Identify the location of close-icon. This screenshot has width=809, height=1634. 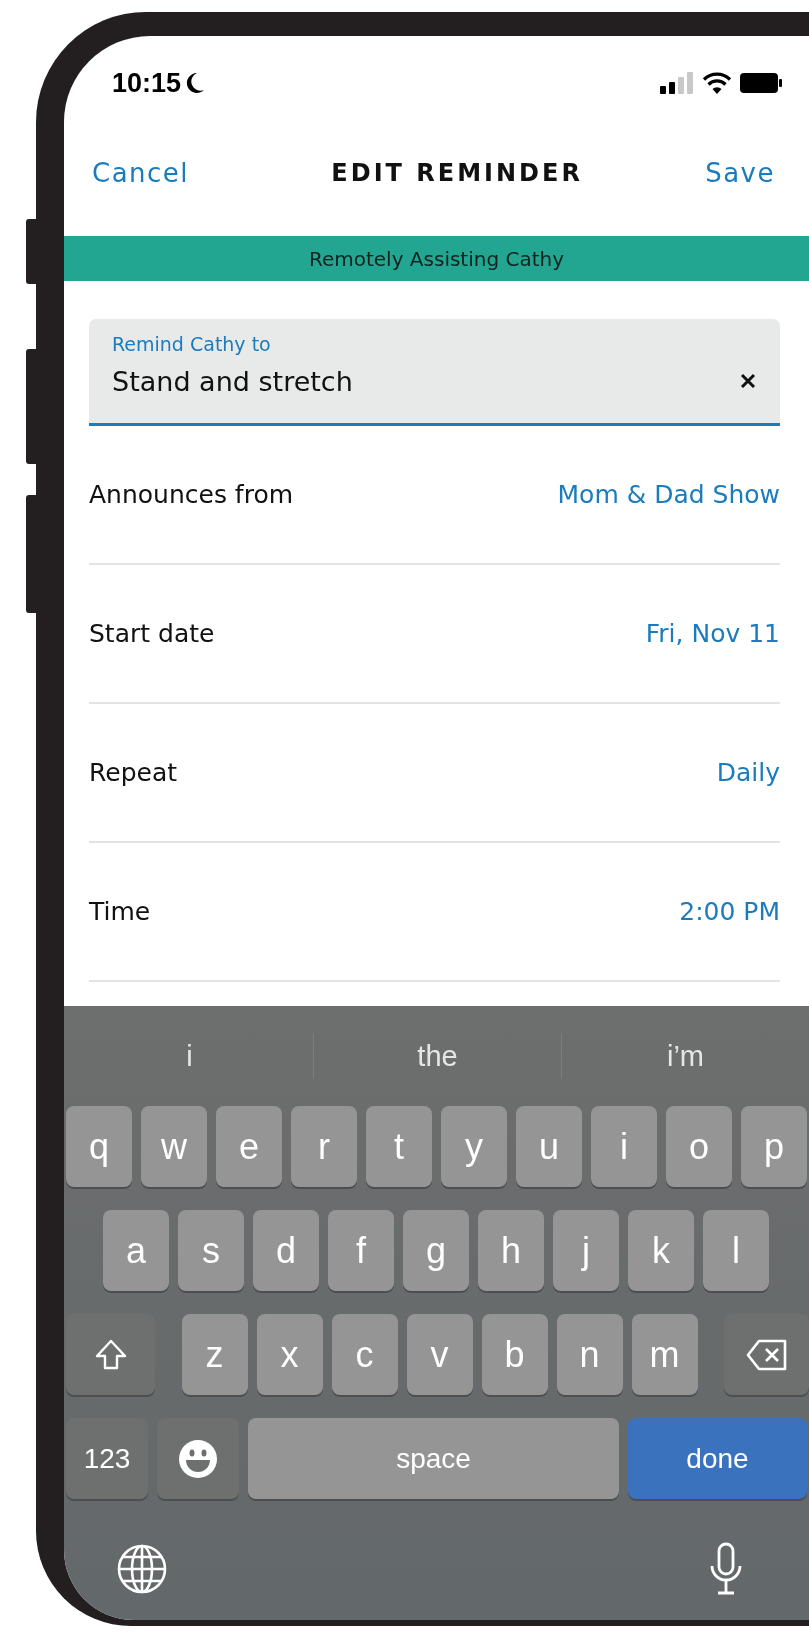
(748, 381).